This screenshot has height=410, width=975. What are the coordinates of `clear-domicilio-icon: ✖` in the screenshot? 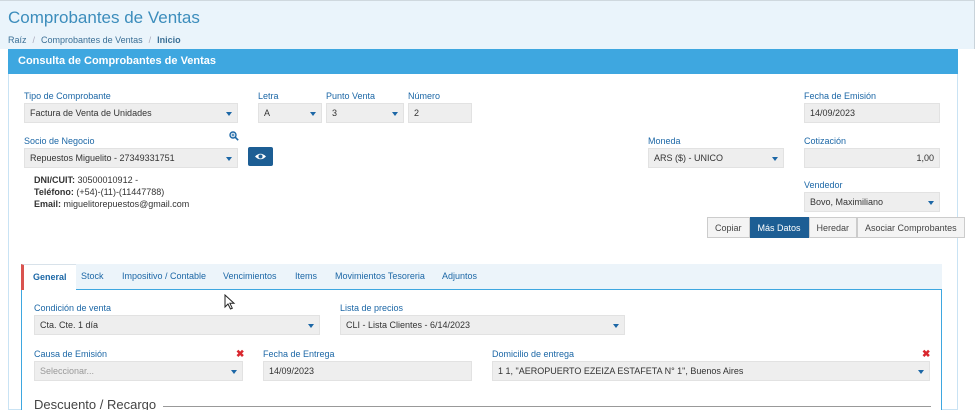 It's located at (926, 354).